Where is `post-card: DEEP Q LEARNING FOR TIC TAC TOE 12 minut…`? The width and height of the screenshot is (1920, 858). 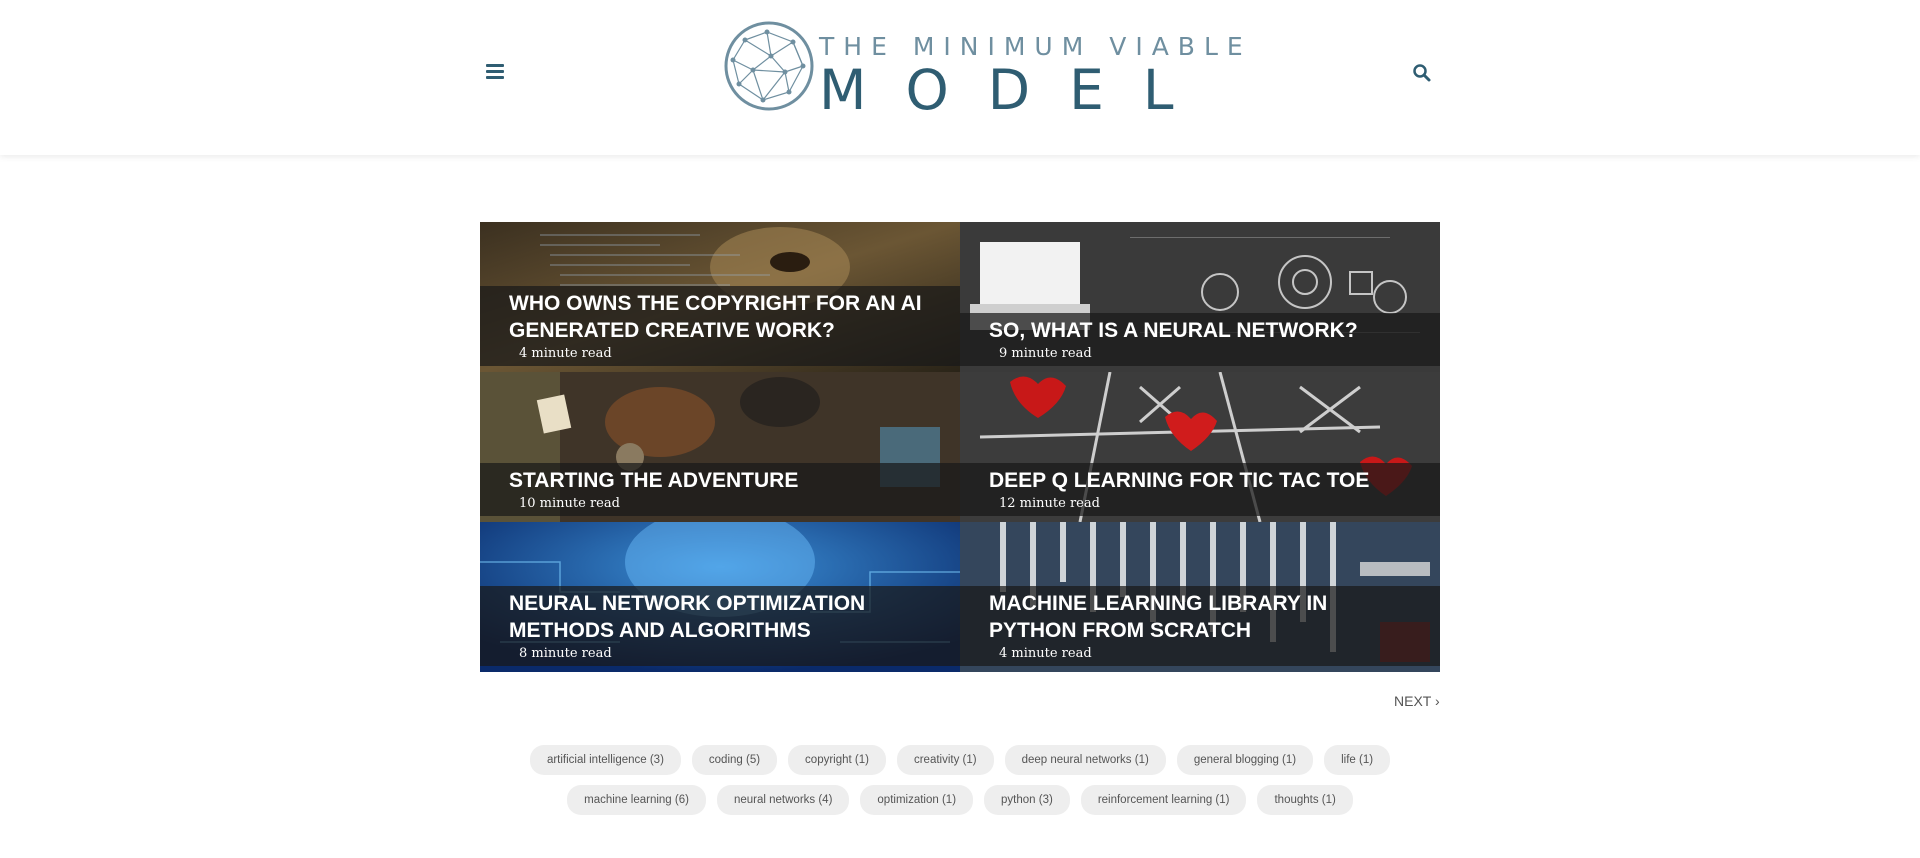 post-card: DEEP Q LEARNING FOR TIC TAC TOE 12 minut… is located at coordinates (1200, 447).